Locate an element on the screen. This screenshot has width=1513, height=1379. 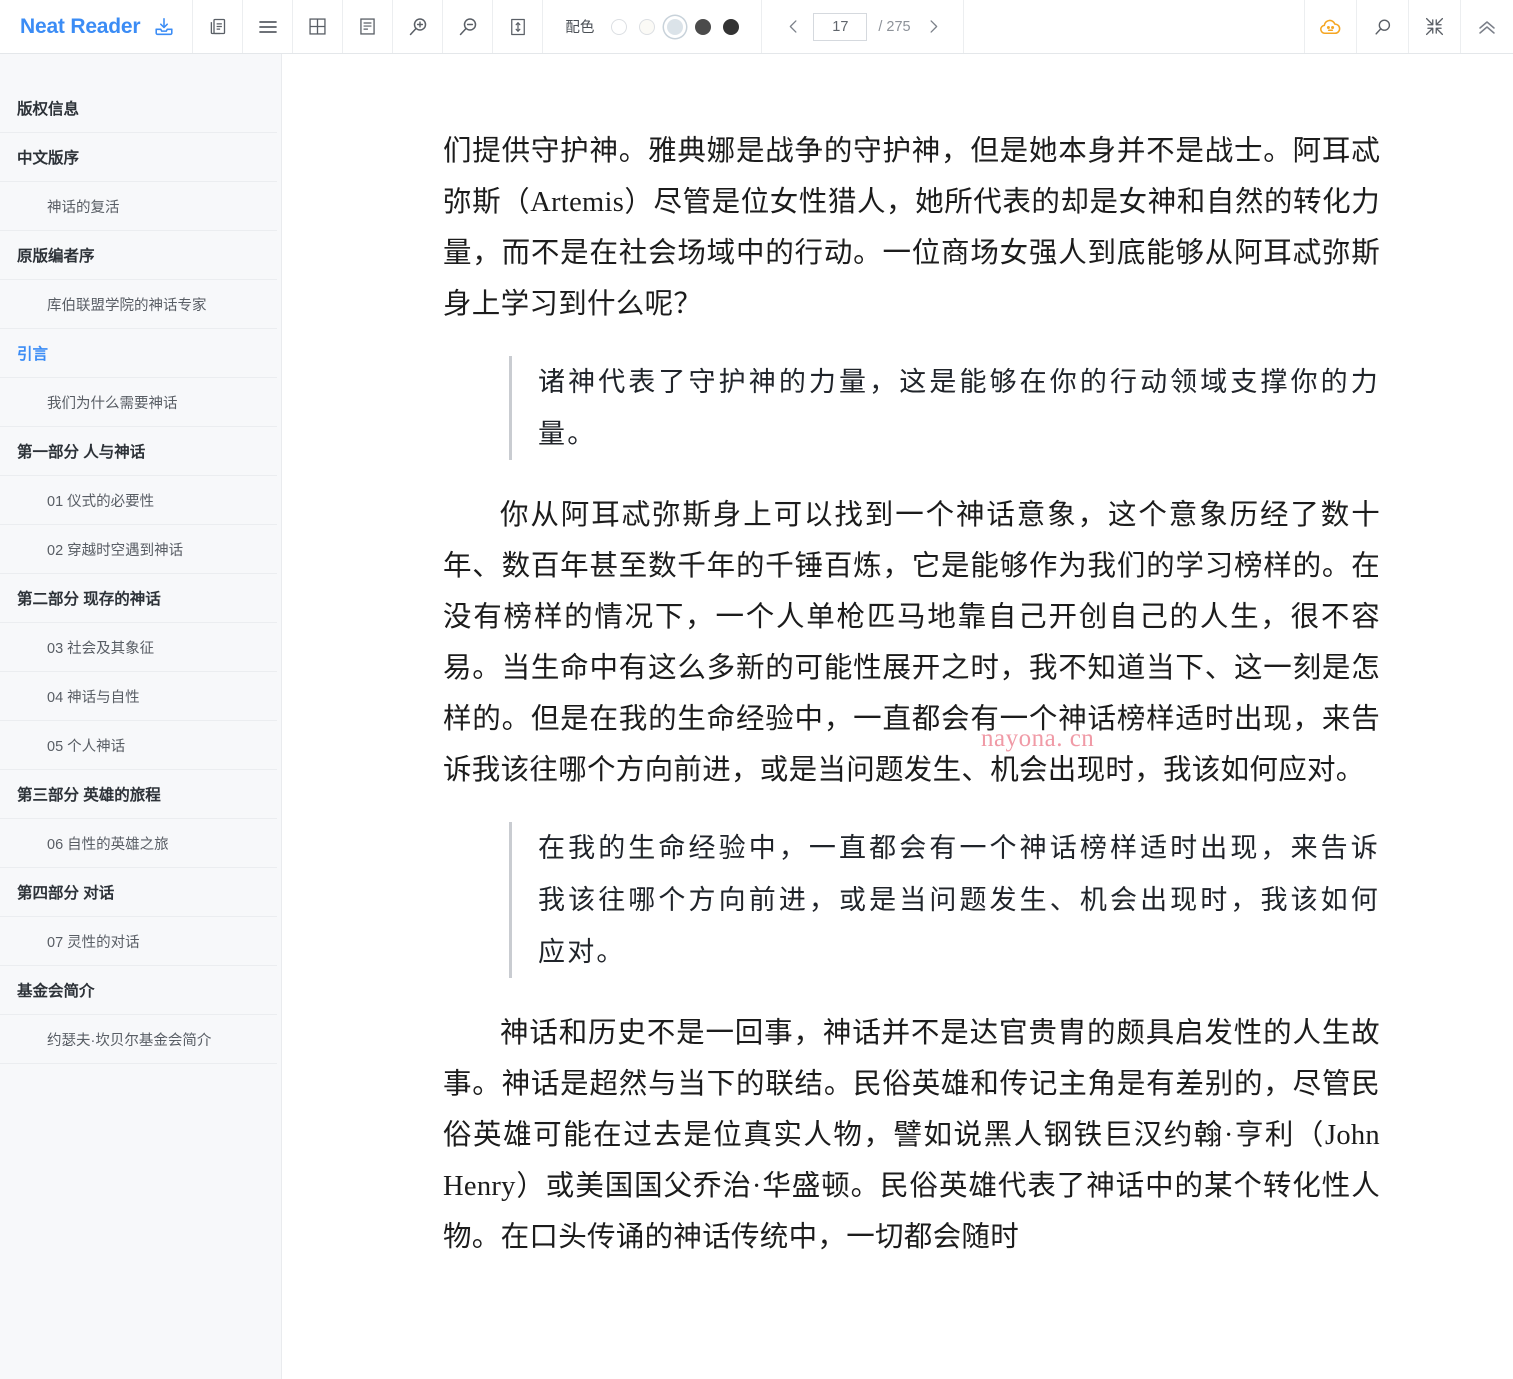
sidebar-item: 第三部分 英雄的旅程 is located at coordinates (138, 794).